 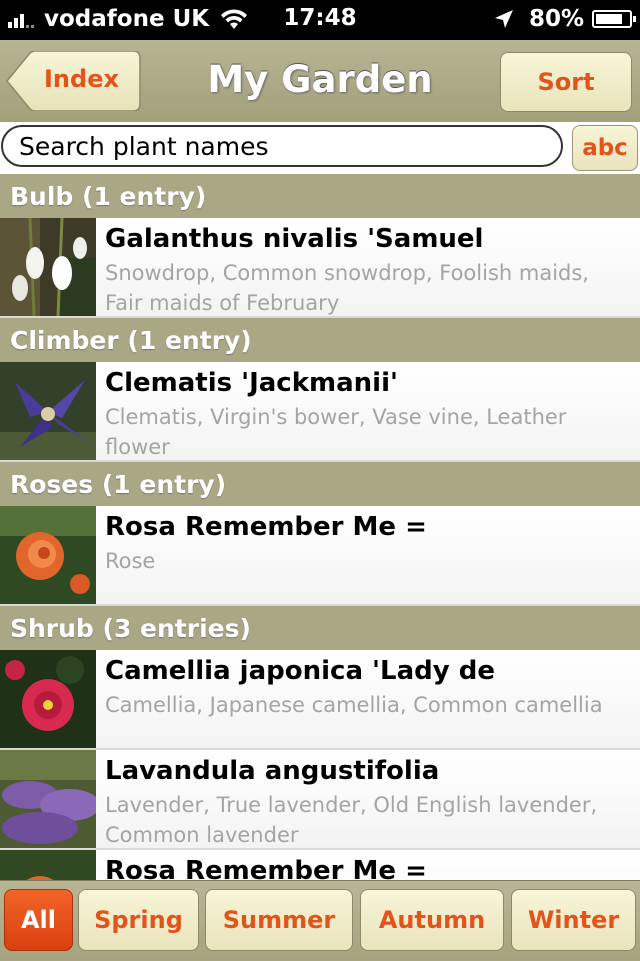 I want to click on battery-percent: 80%, so click(x=556, y=19).